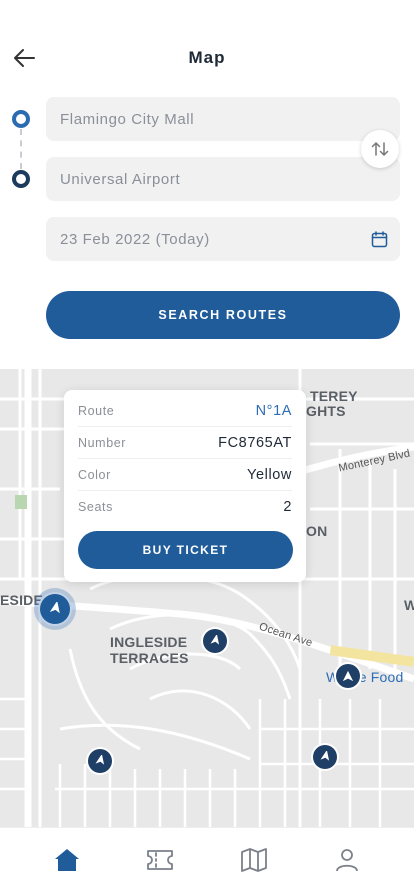 Image resolution: width=414 pixels, height=896 pixels. What do you see at coordinates (120, 179) in the screenshot?
I see `destination-input-value: Universal Airport` at bounding box center [120, 179].